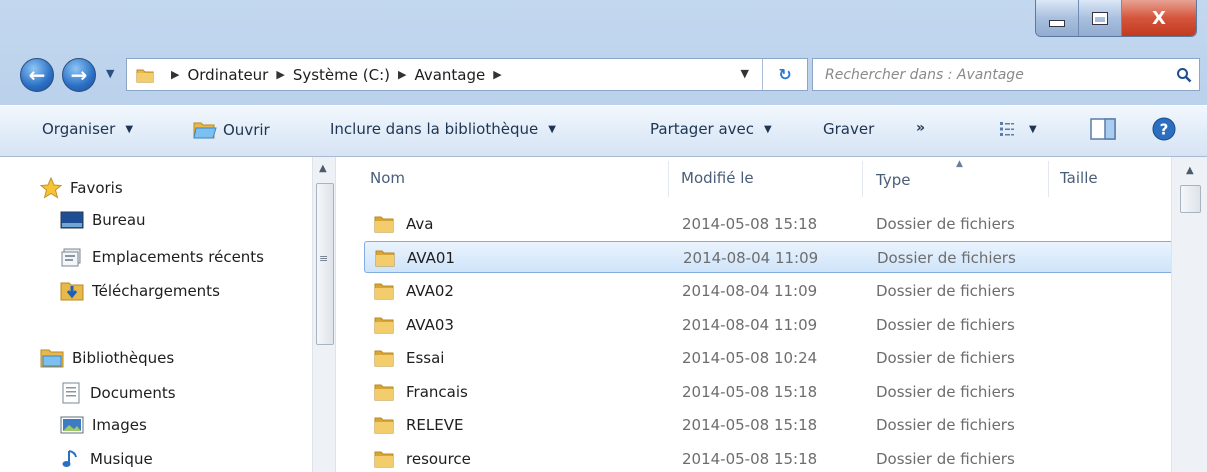  Describe the element at coordinates (387, 178) in the screenshot. I see `column-header-nom: Nom` at that location.